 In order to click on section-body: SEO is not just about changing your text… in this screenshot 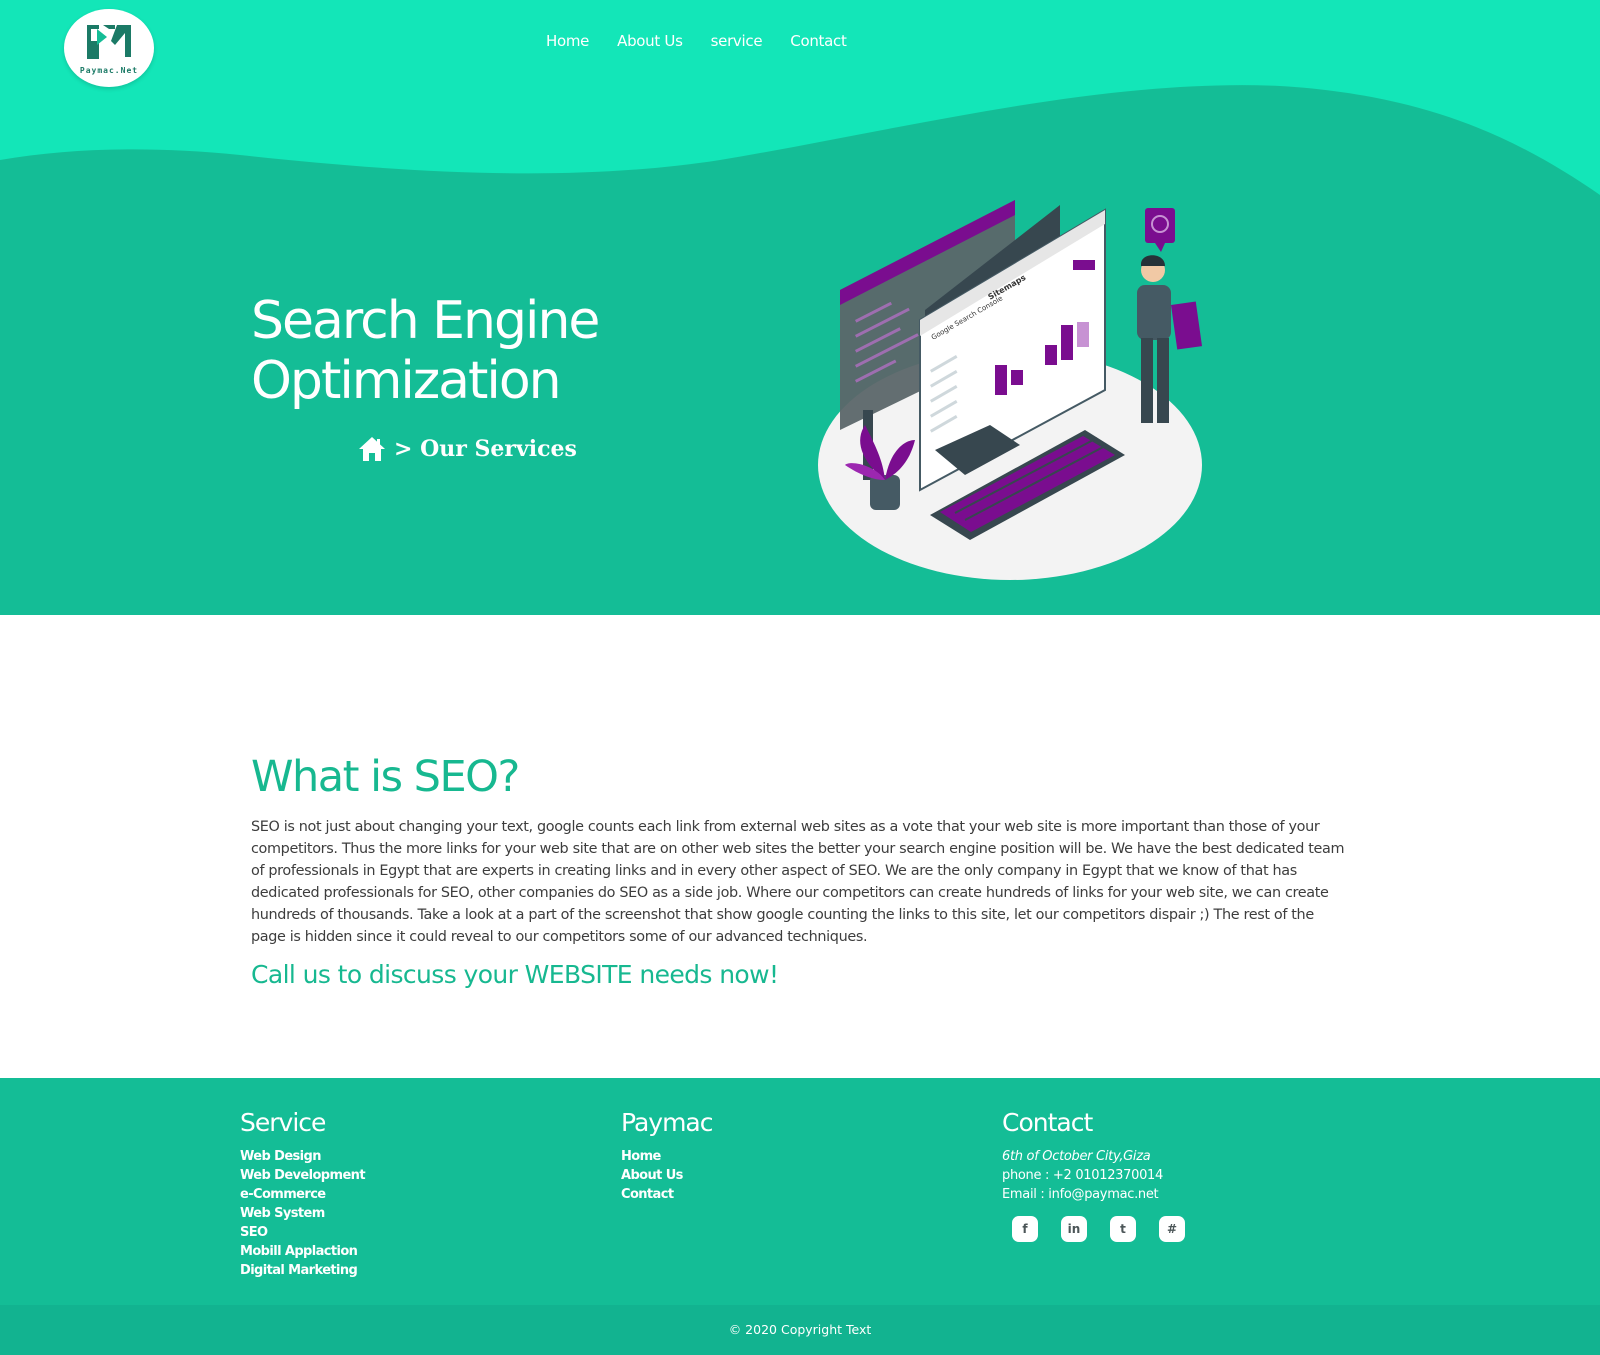, I will do `click(798, 882)`.